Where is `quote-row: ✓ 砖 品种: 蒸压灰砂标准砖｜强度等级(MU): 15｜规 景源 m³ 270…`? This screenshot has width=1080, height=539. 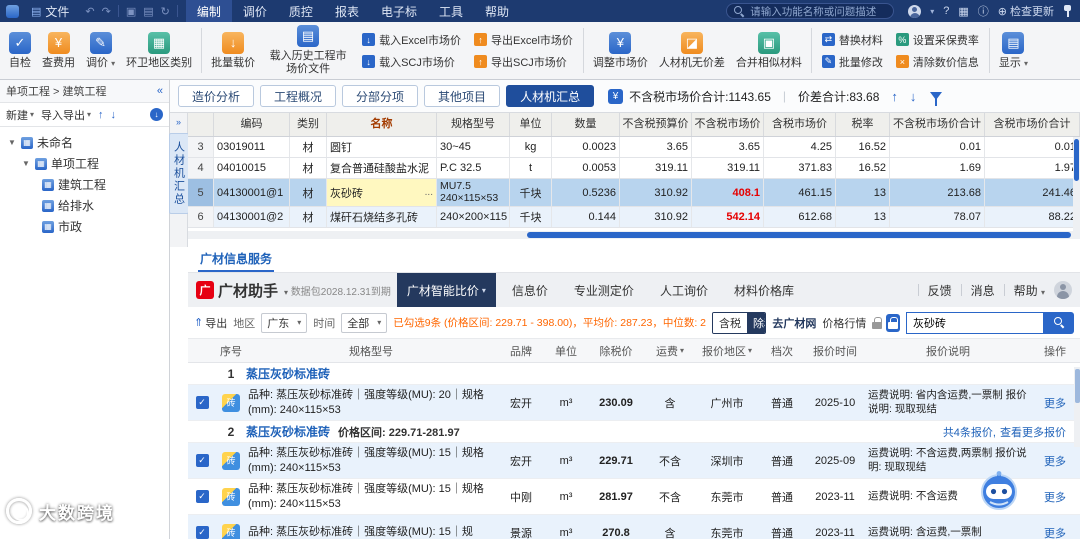
quote-row: ✓ 砖 品种: 蒸压灰砂标准砖｜强度等级(MU): 15｜规 景源 m³ 270… is located at coordinates (634, 527).